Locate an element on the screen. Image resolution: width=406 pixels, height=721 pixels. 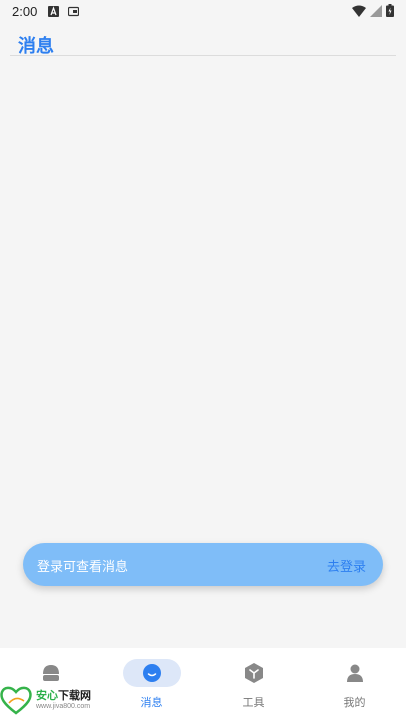
nav-item-messages: 消息 is located at coordinates (151, 684).